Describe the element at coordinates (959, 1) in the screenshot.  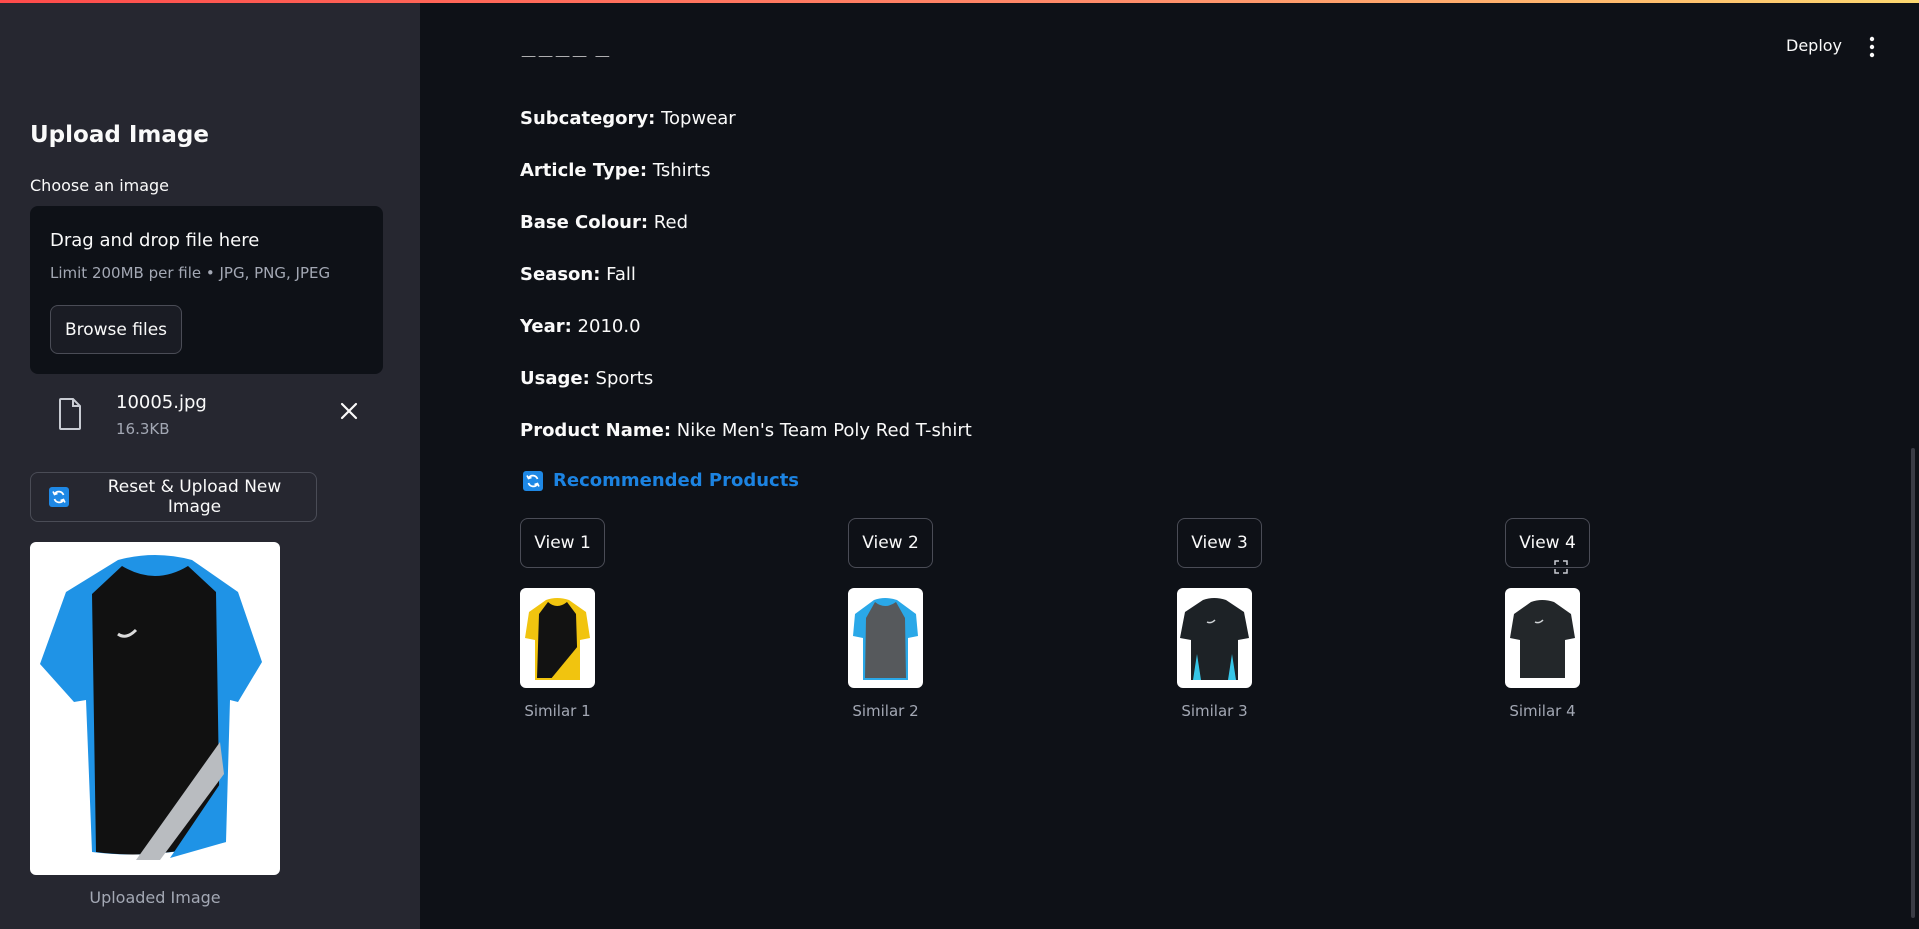
I see `top-accent-bar` at that location.